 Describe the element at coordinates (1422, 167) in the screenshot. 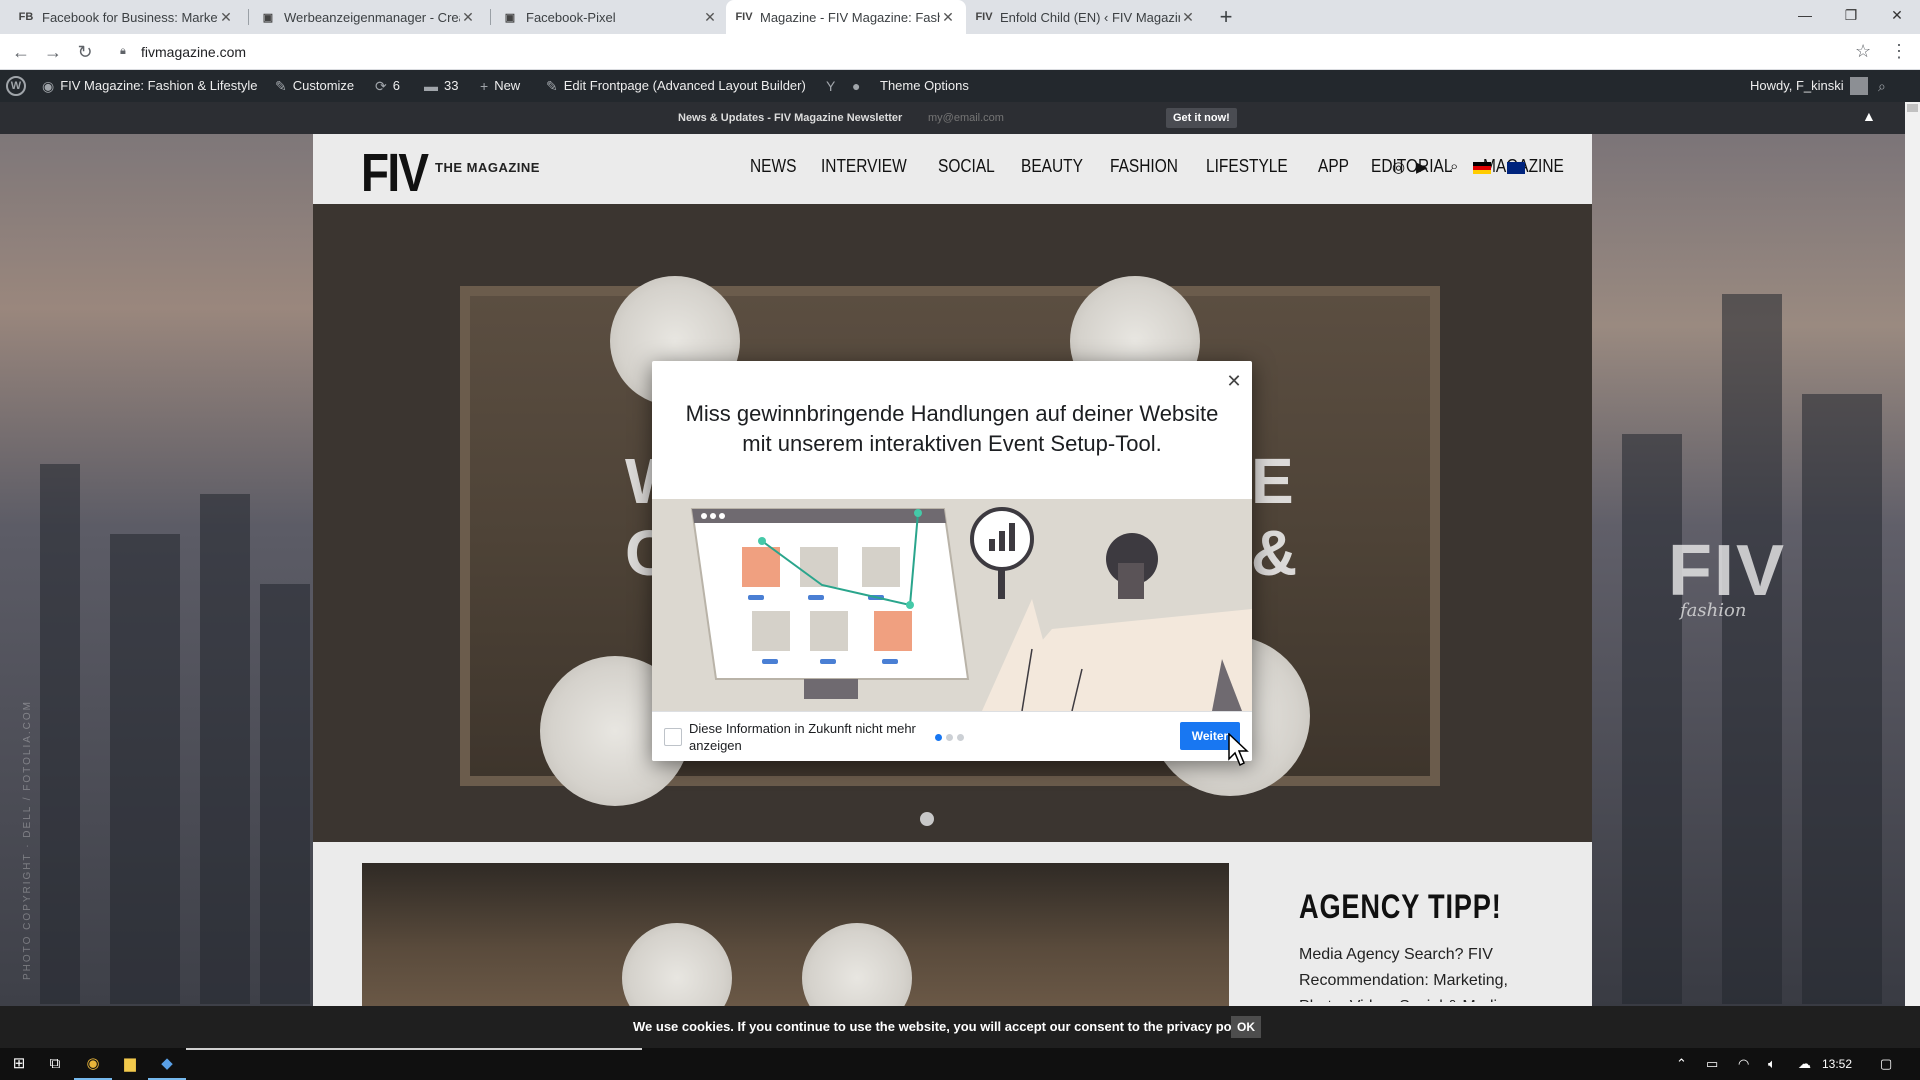

I see `youtube-icon: ▶` at that location.